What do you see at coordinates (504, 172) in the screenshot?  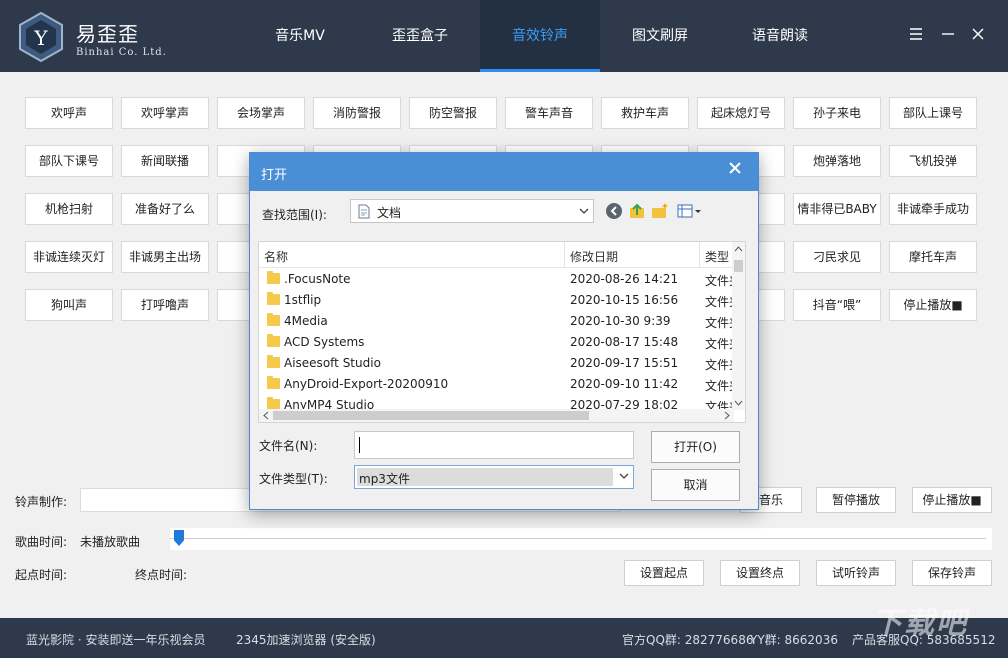 I see `dialog-title-bar: 打开` at bounding box center [504, 172].